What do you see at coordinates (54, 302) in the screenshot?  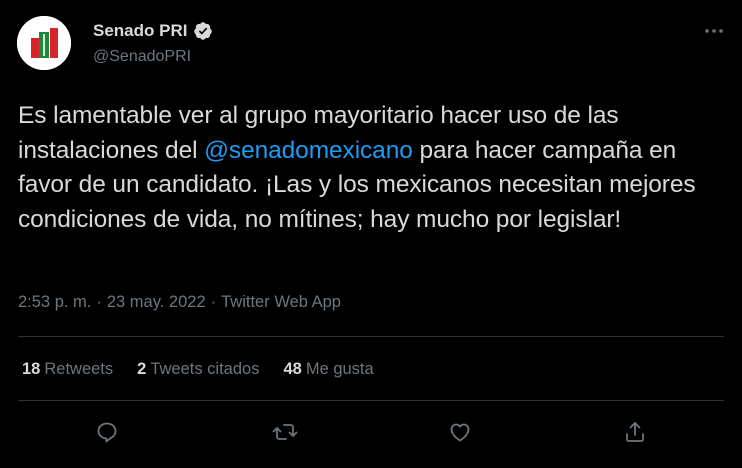 I see `tweet-time: 2:53 p. m.` at bounding box center [54, 302].